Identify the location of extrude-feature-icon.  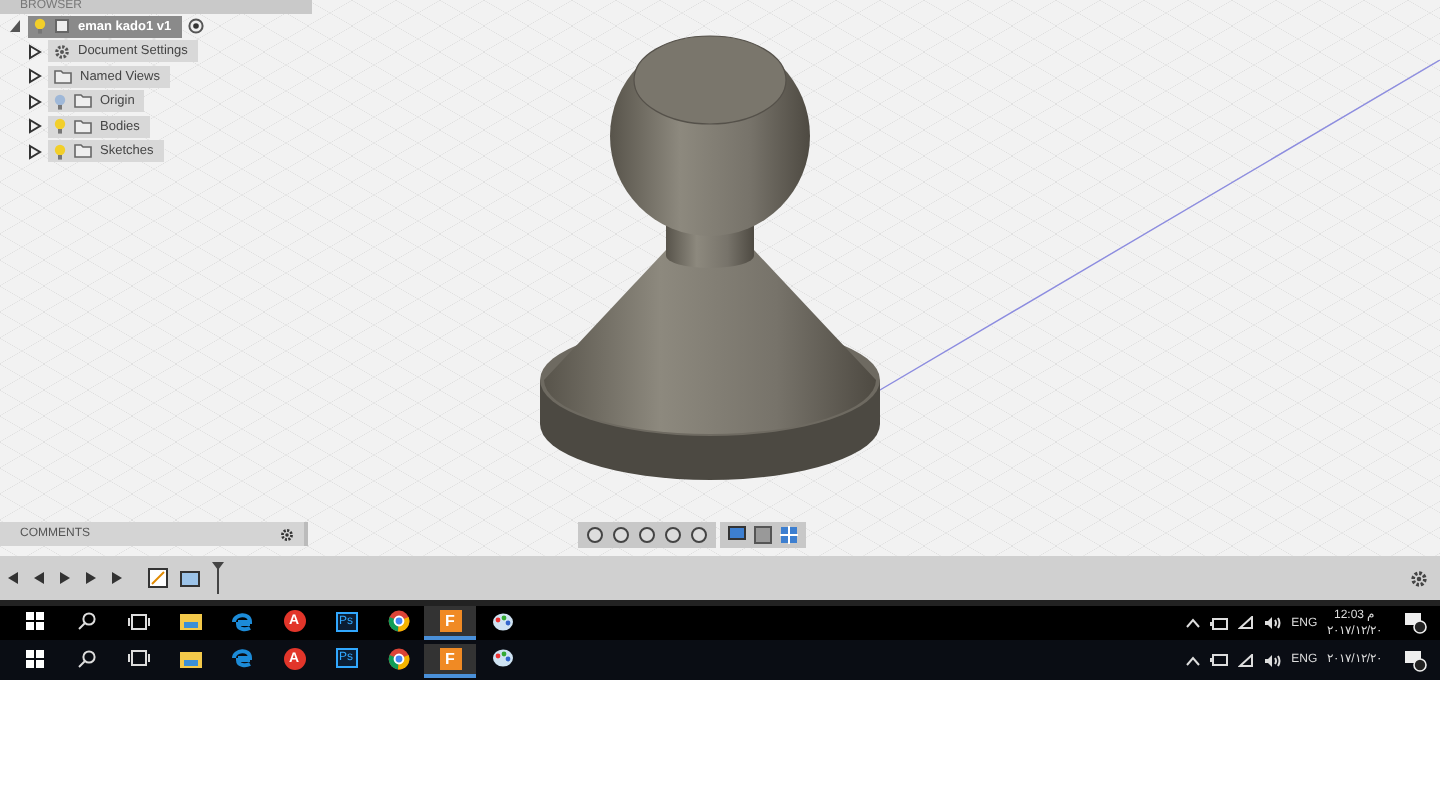
(190, 578).